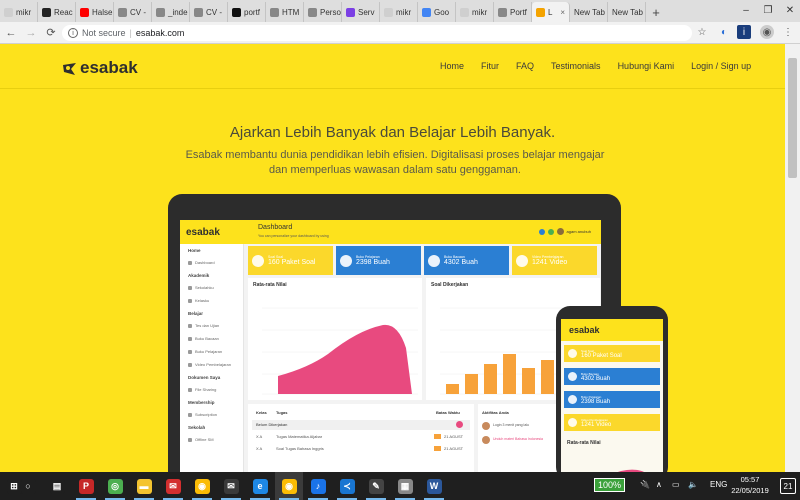 This screenshot has width=800, height=500. What do you see at coordinates (205, 351) in the screenshot?
I see `sidebar-item: Buku Pelajaran` at bounding box center [205, 351].